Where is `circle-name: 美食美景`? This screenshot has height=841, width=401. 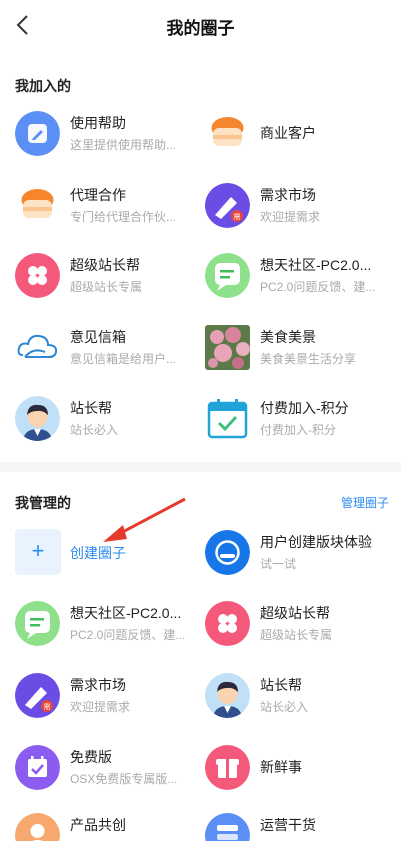 circle-name: 美食美景 is located at coordinates (288, 337).